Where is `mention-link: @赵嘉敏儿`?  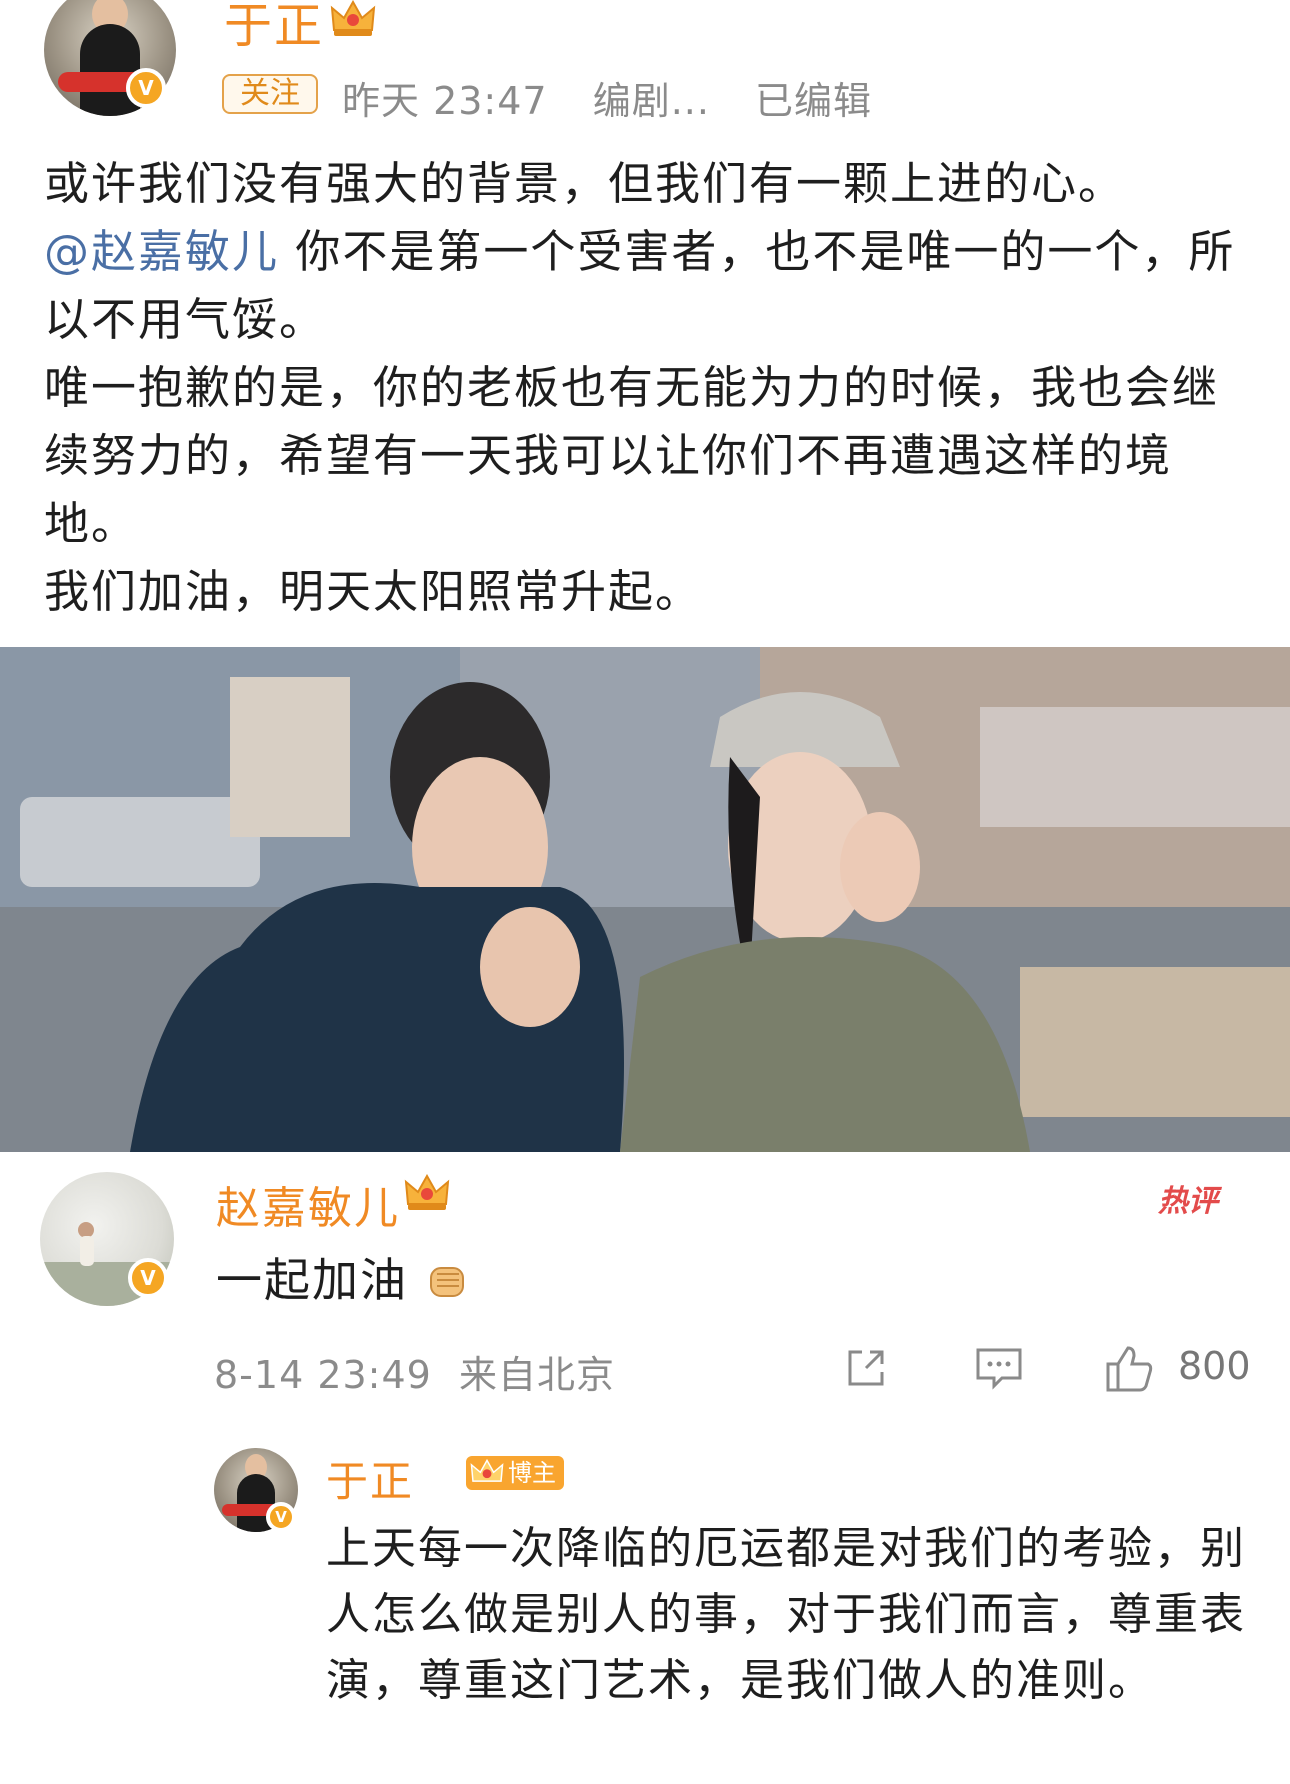
mention-link: @赵嘉敏儿 is located at coordinates (161, 251).